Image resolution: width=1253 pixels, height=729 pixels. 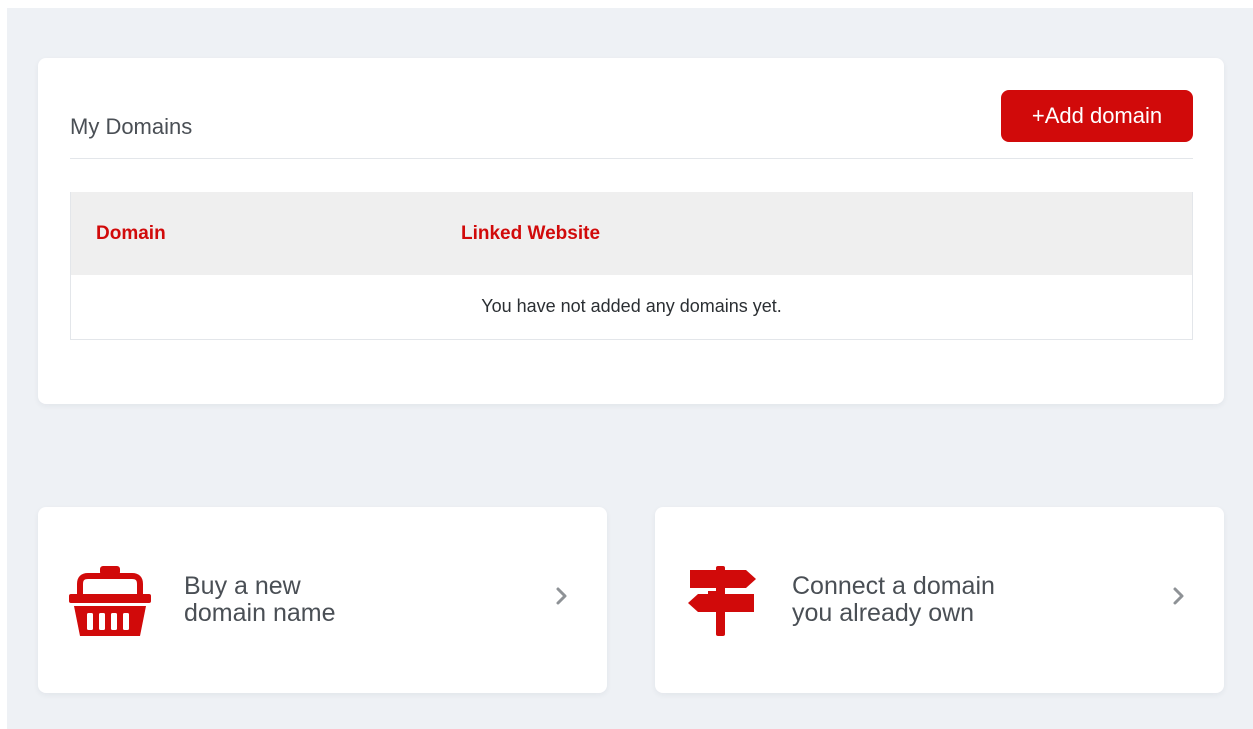 I want to click on card-header: My Domains +Add domain, so click(x=631, y=108).